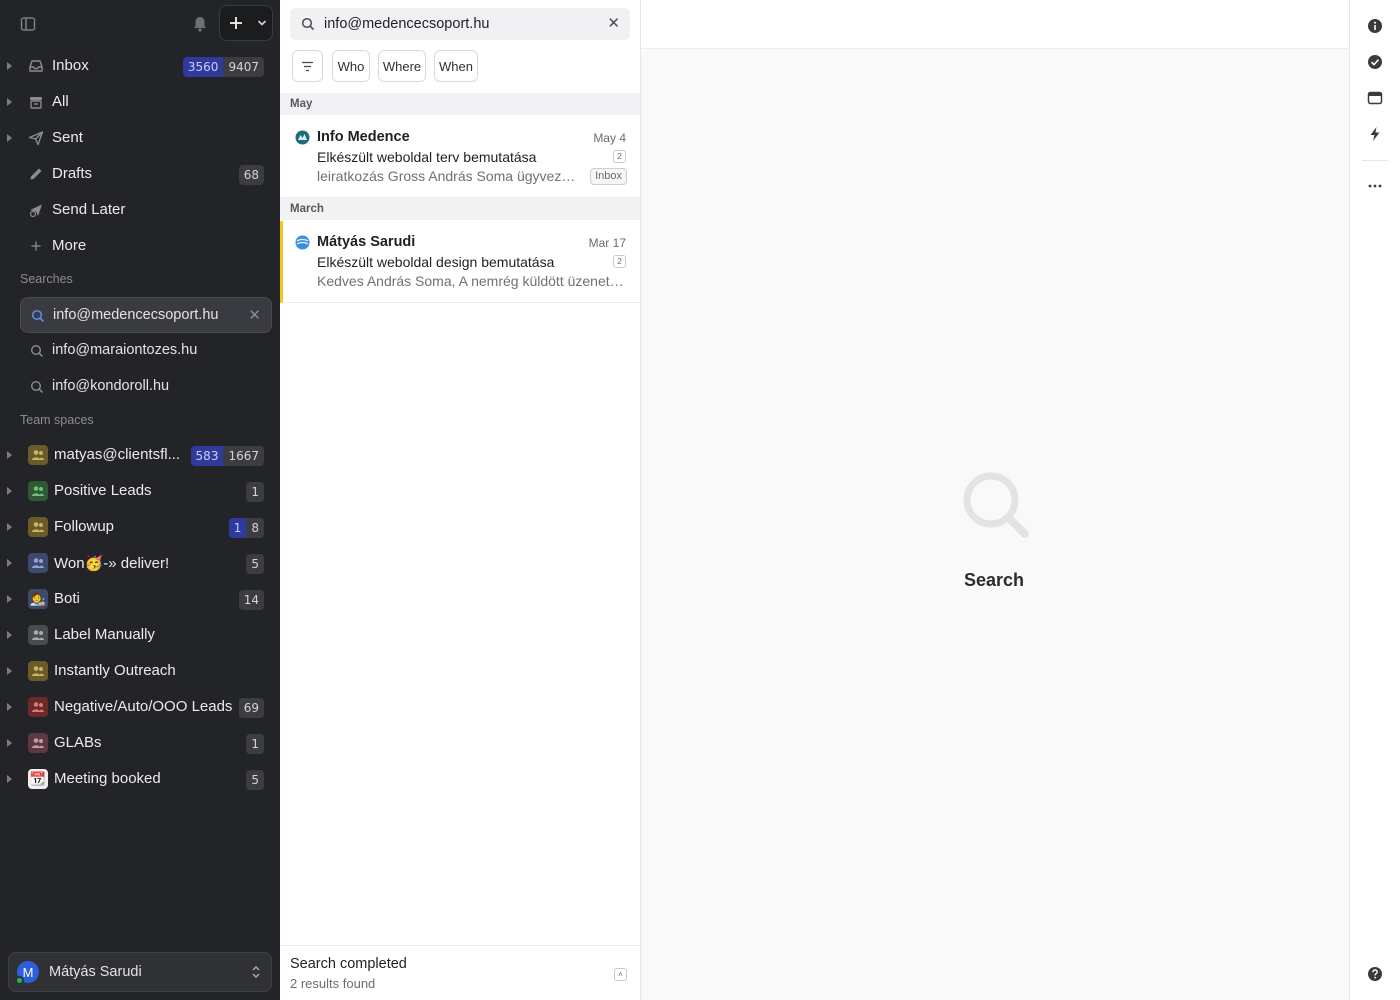 The height and width of the screenshot is (1000, 1400). I want to click on filter-options-button, so click(307, 66).